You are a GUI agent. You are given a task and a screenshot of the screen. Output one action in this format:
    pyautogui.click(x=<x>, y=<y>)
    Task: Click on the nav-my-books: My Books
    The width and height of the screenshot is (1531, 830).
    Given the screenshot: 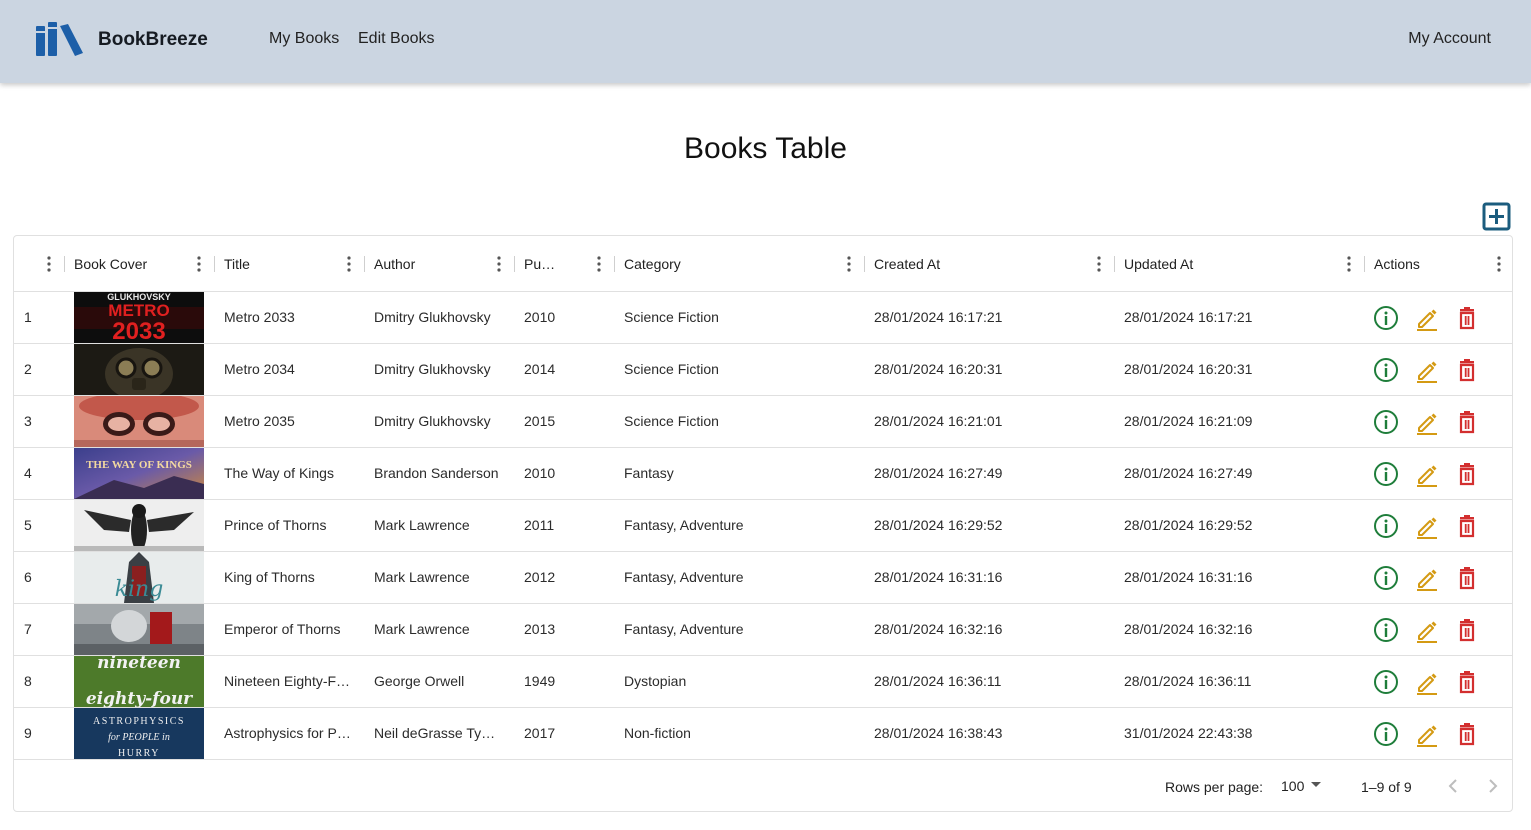 What is the action you would take?
    pyautogui.click(x=304, y=39)
    